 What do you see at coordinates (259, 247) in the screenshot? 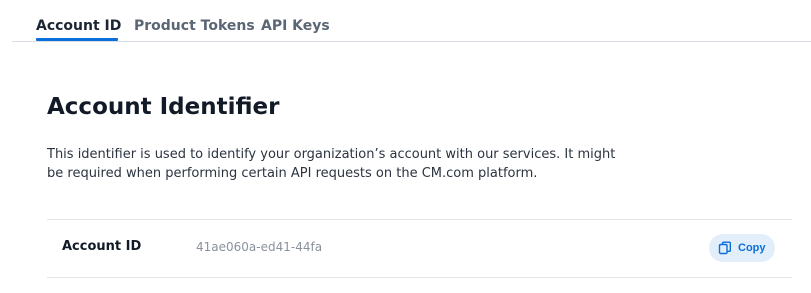
I see `account-id-value: 41ae060a-ed41-44fa` at bounding box center [259, 247].